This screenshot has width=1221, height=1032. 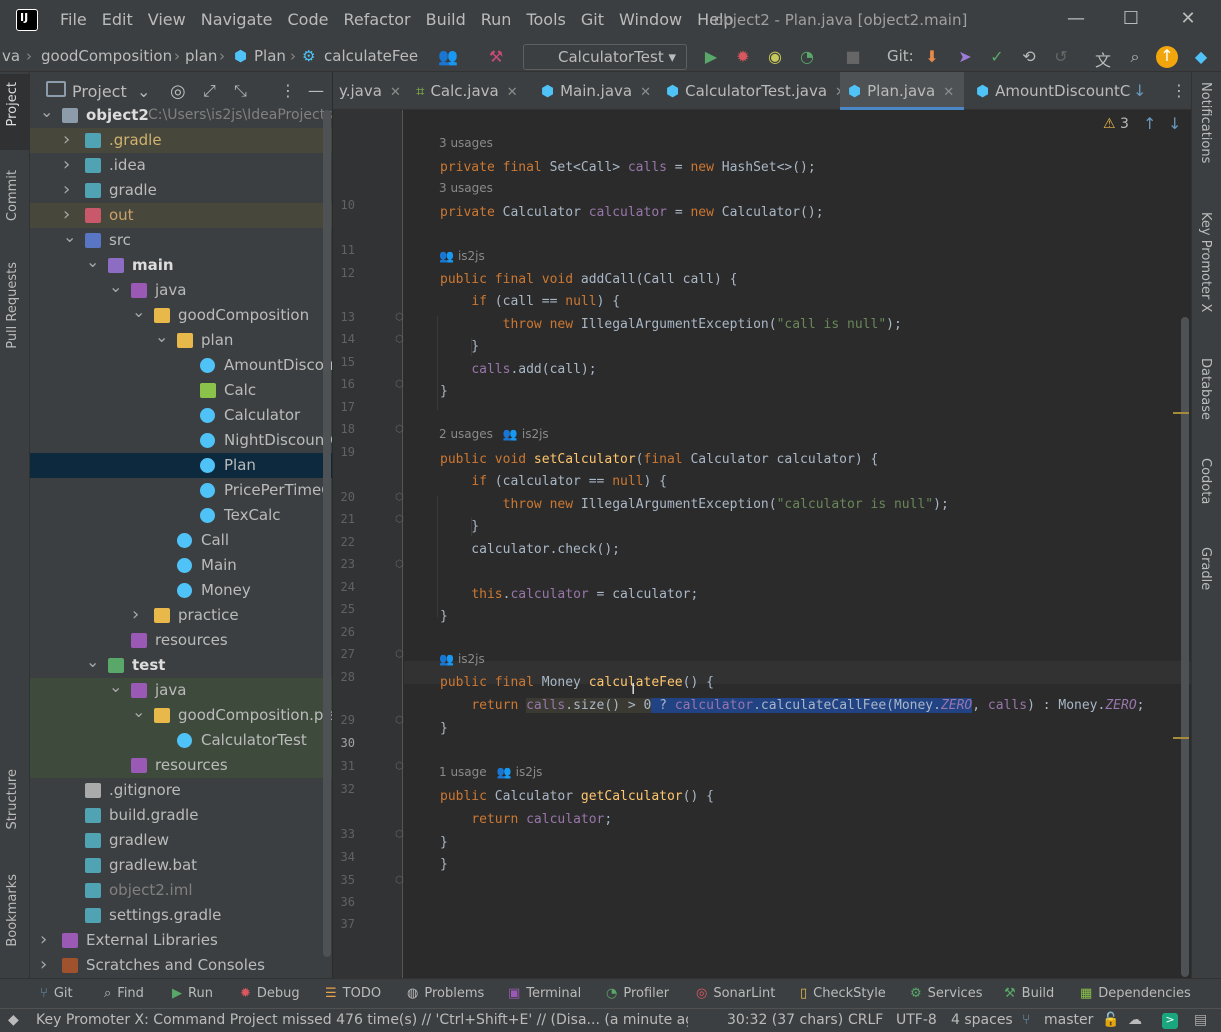 What do you see at coordinates (181, 465) in the screenshot?
I see `tree-item: Plan` at bounding box center [181, 465].